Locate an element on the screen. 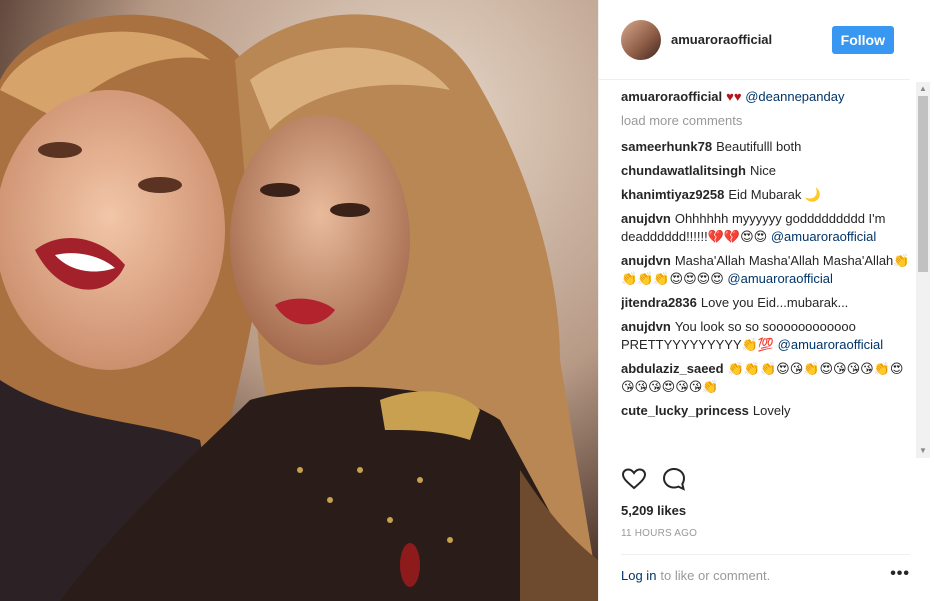  caption: amuaroraofficial ♥♥ @deannepanday is located at coordinates (767, 97).